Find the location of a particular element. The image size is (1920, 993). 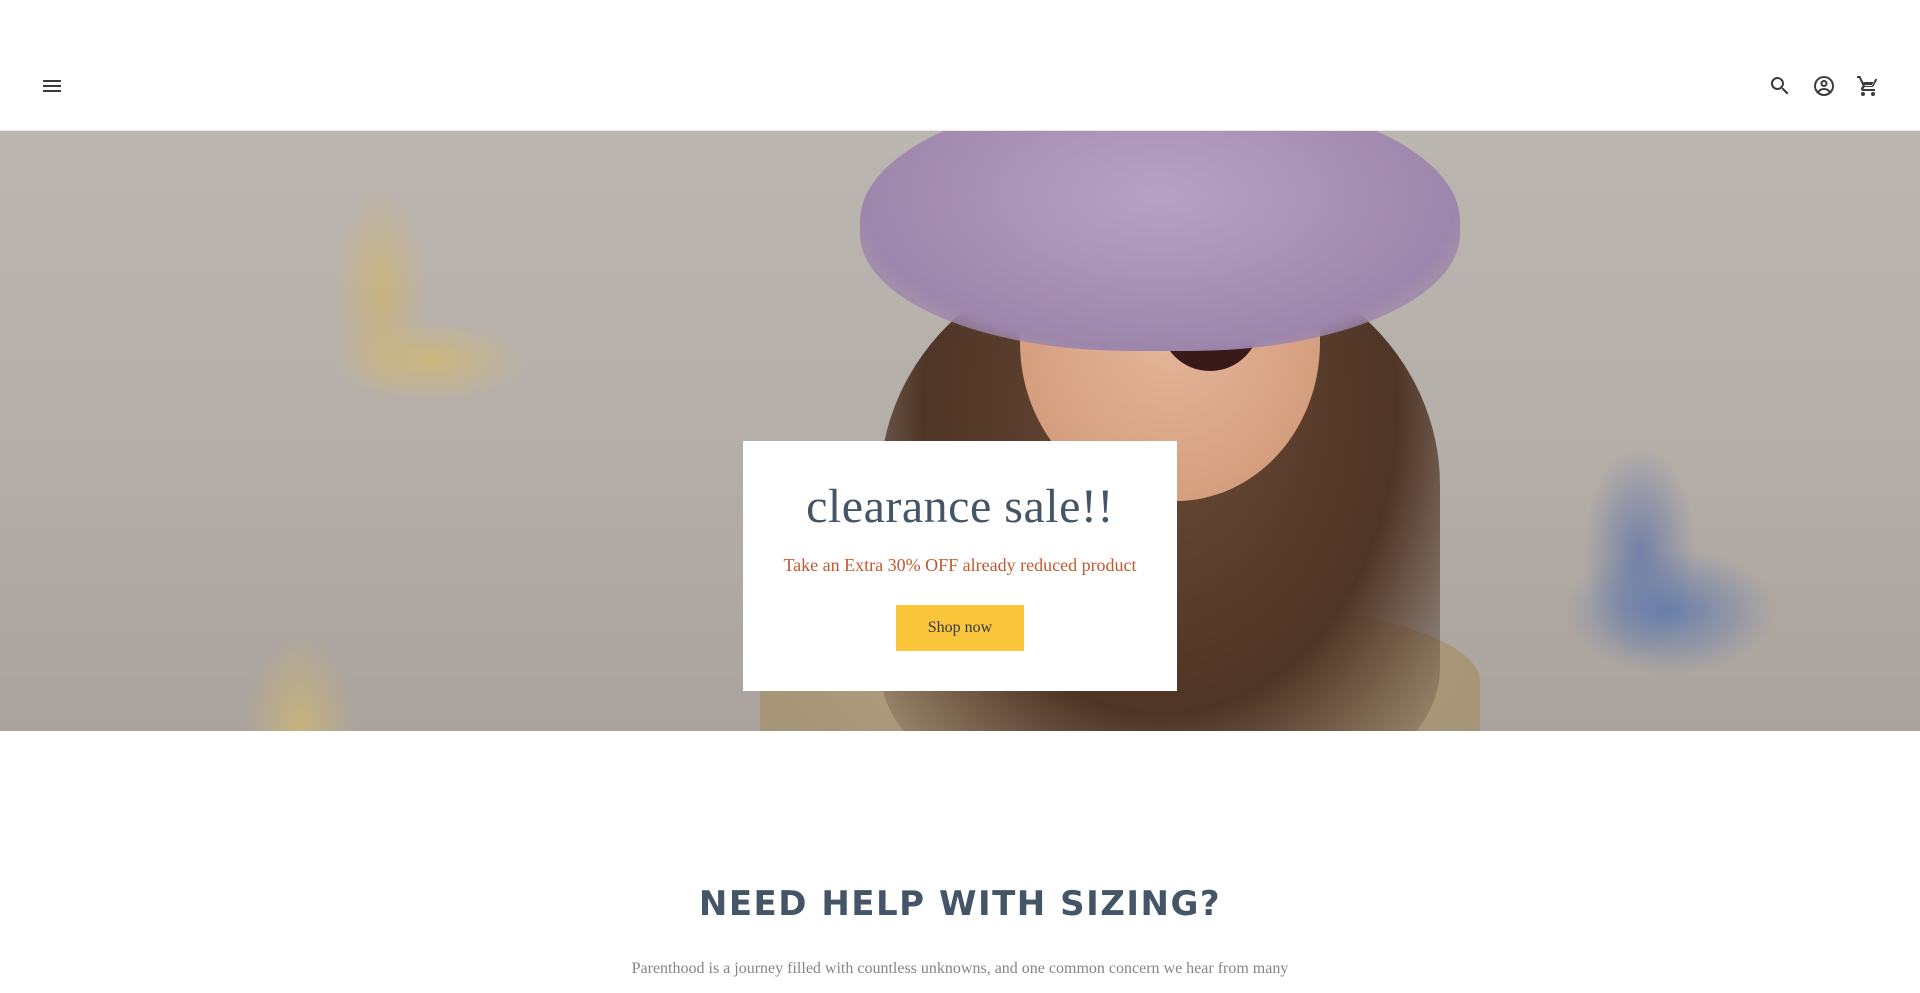

cart-icon is located at coordinates (1867, 86).